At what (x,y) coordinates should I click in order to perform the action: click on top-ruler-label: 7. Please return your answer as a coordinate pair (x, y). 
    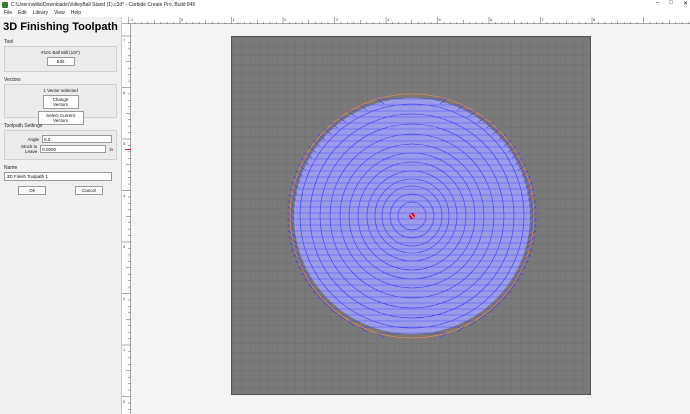
    Looking at the image, I should click on (542, 19).